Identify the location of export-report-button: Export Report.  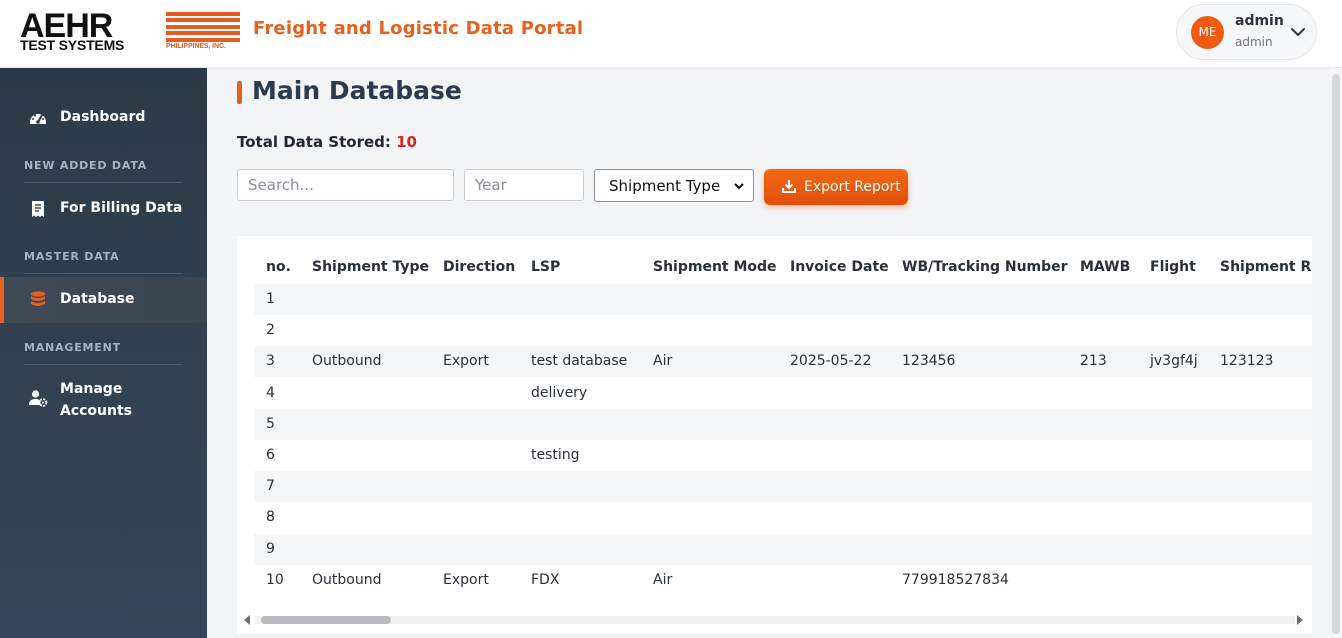
(836, 187).